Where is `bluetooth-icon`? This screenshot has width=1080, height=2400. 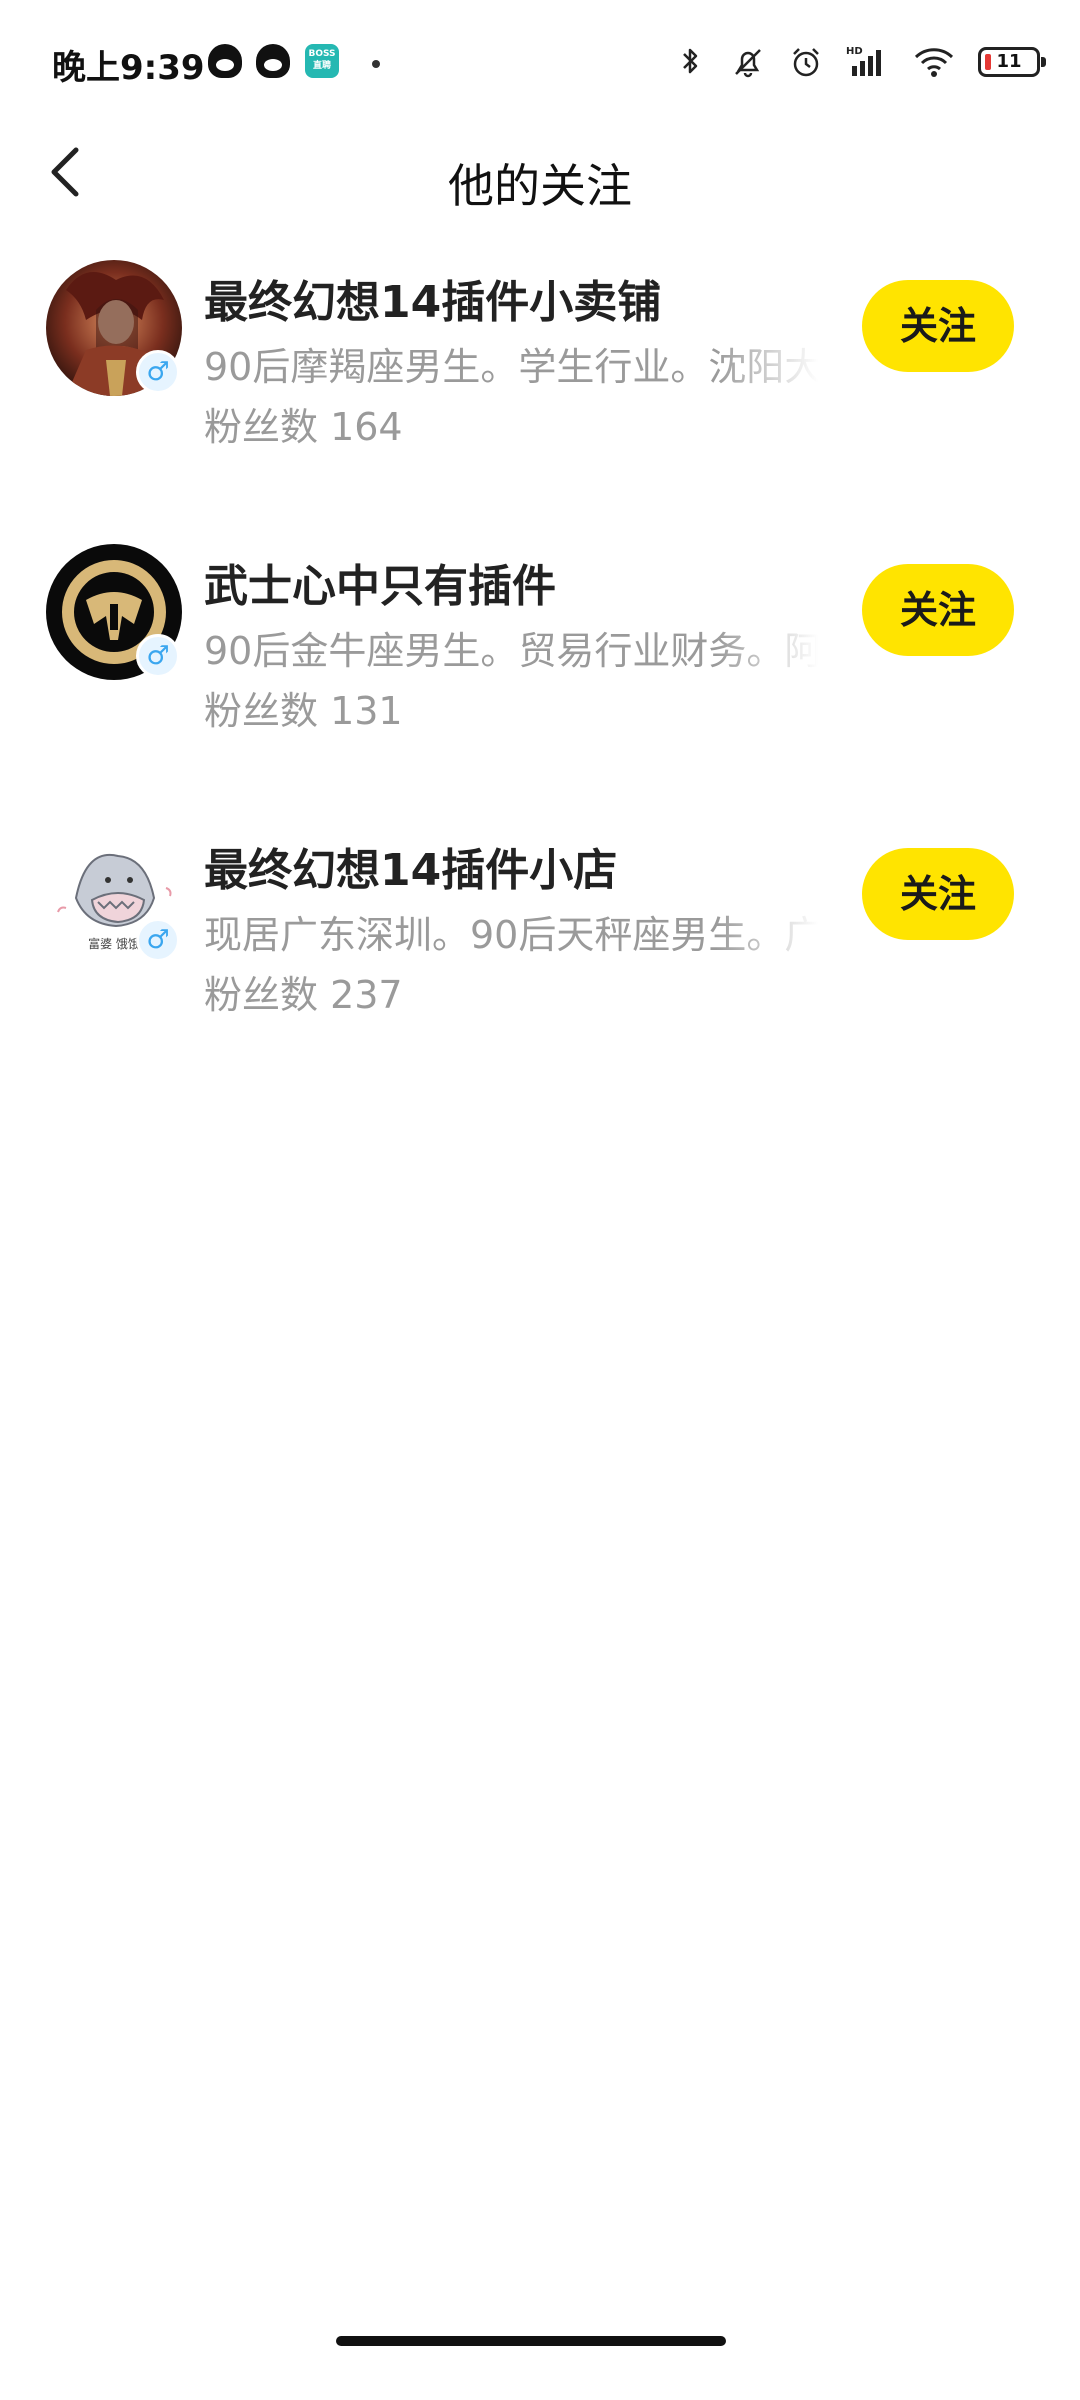 bluetooth-icon is located at coordinates (690, 62).